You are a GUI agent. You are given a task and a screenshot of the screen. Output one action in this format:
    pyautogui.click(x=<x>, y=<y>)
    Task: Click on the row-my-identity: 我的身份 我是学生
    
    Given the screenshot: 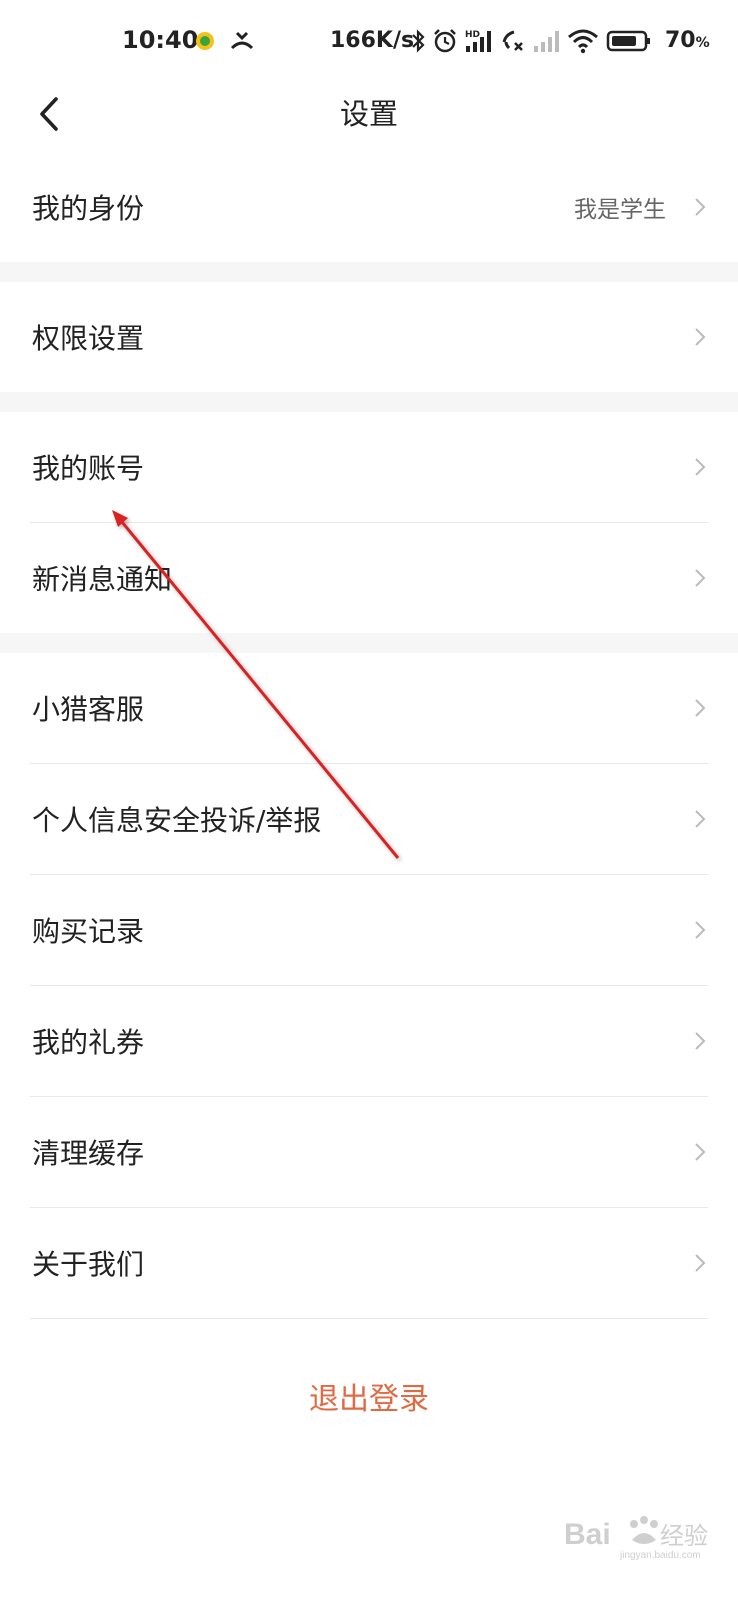 What is the action you would take?
    pyautogui.click(x=369, y=207)
    